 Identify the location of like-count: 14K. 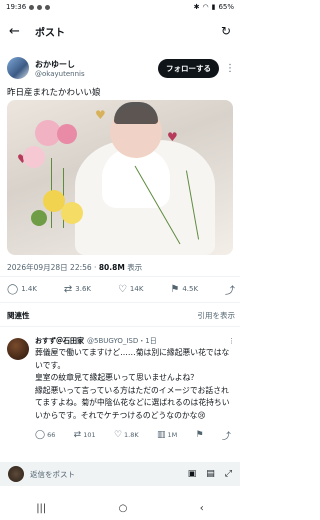
(136, 289).